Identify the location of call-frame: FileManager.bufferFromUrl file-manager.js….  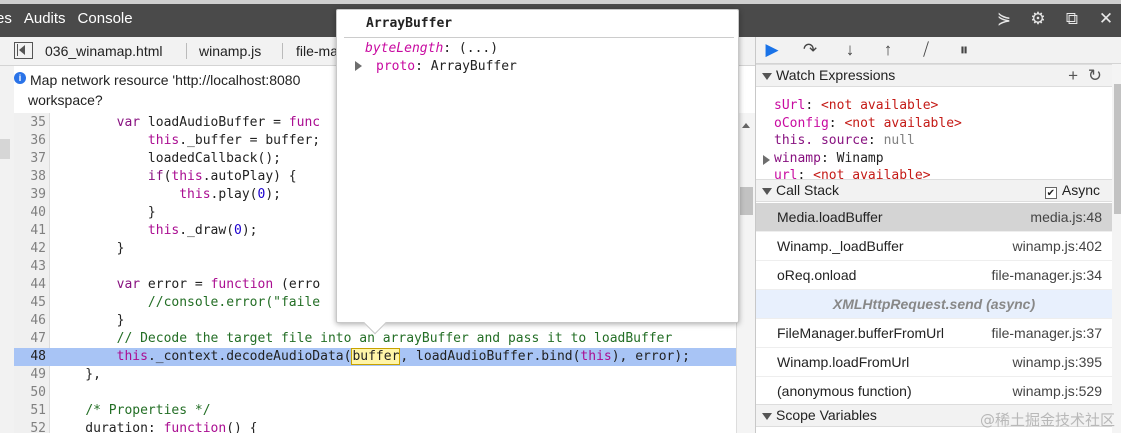
(934, 333).